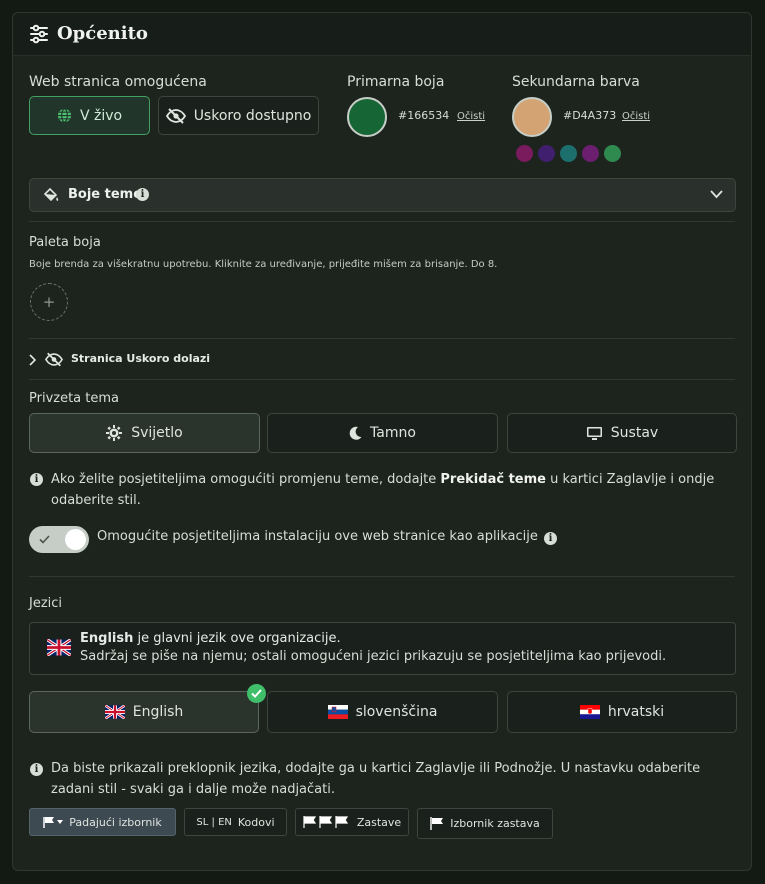 This screenshot has width=765, height=884. What do you see at coordinates (379, 822) in the screenshot?
I see `style-flags-label: Zastave` at bounding box center [379, 822].